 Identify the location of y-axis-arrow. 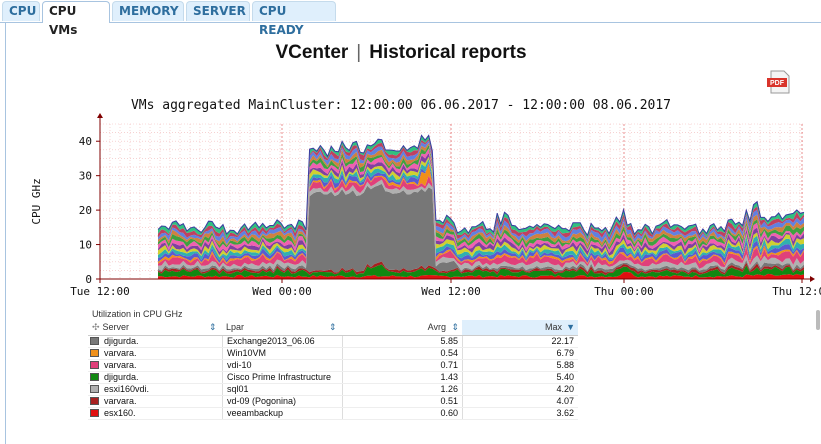
(100, 115).